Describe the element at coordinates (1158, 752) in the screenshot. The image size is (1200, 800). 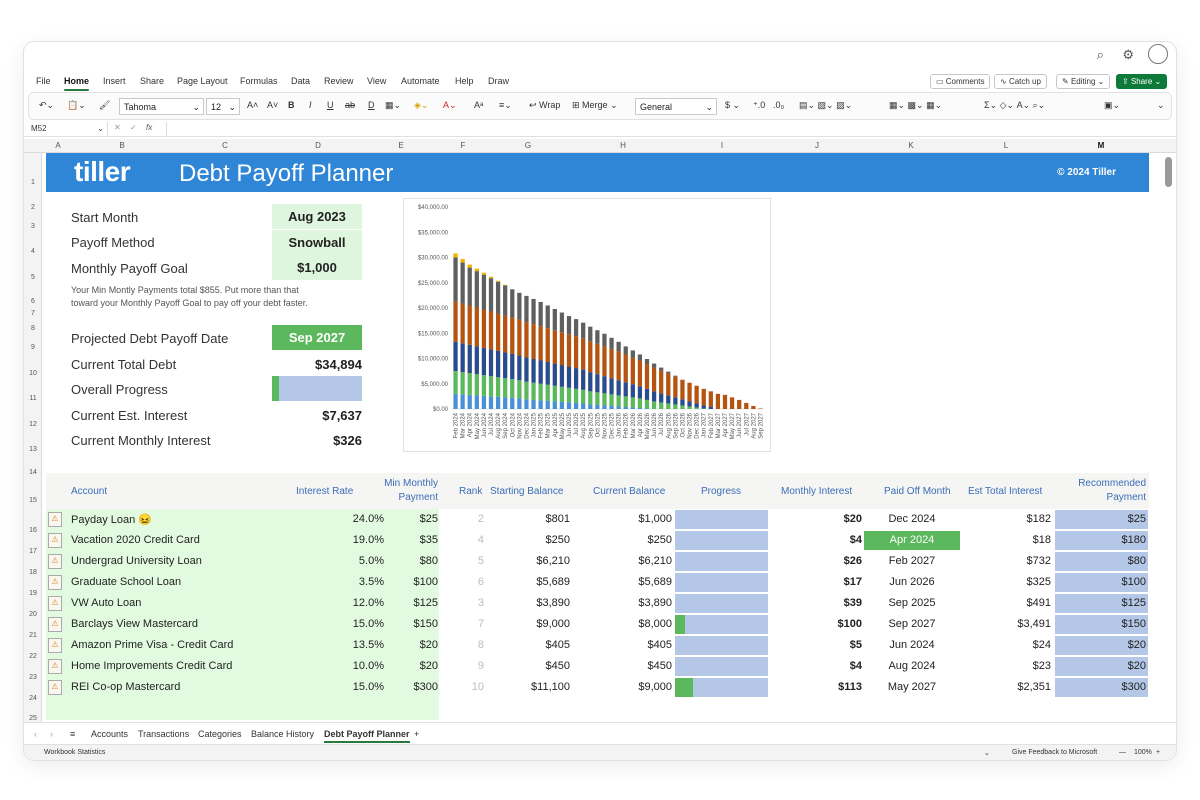
I see `zoom-in-icon: +` at that location.